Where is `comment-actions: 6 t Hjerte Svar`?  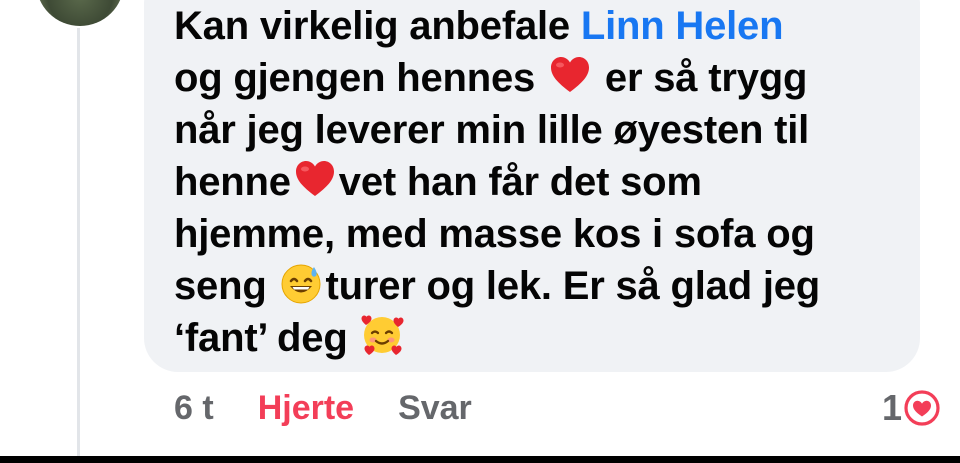 comment-actions: 6 t Hjerte Svar is located at coordinates (323, 408).